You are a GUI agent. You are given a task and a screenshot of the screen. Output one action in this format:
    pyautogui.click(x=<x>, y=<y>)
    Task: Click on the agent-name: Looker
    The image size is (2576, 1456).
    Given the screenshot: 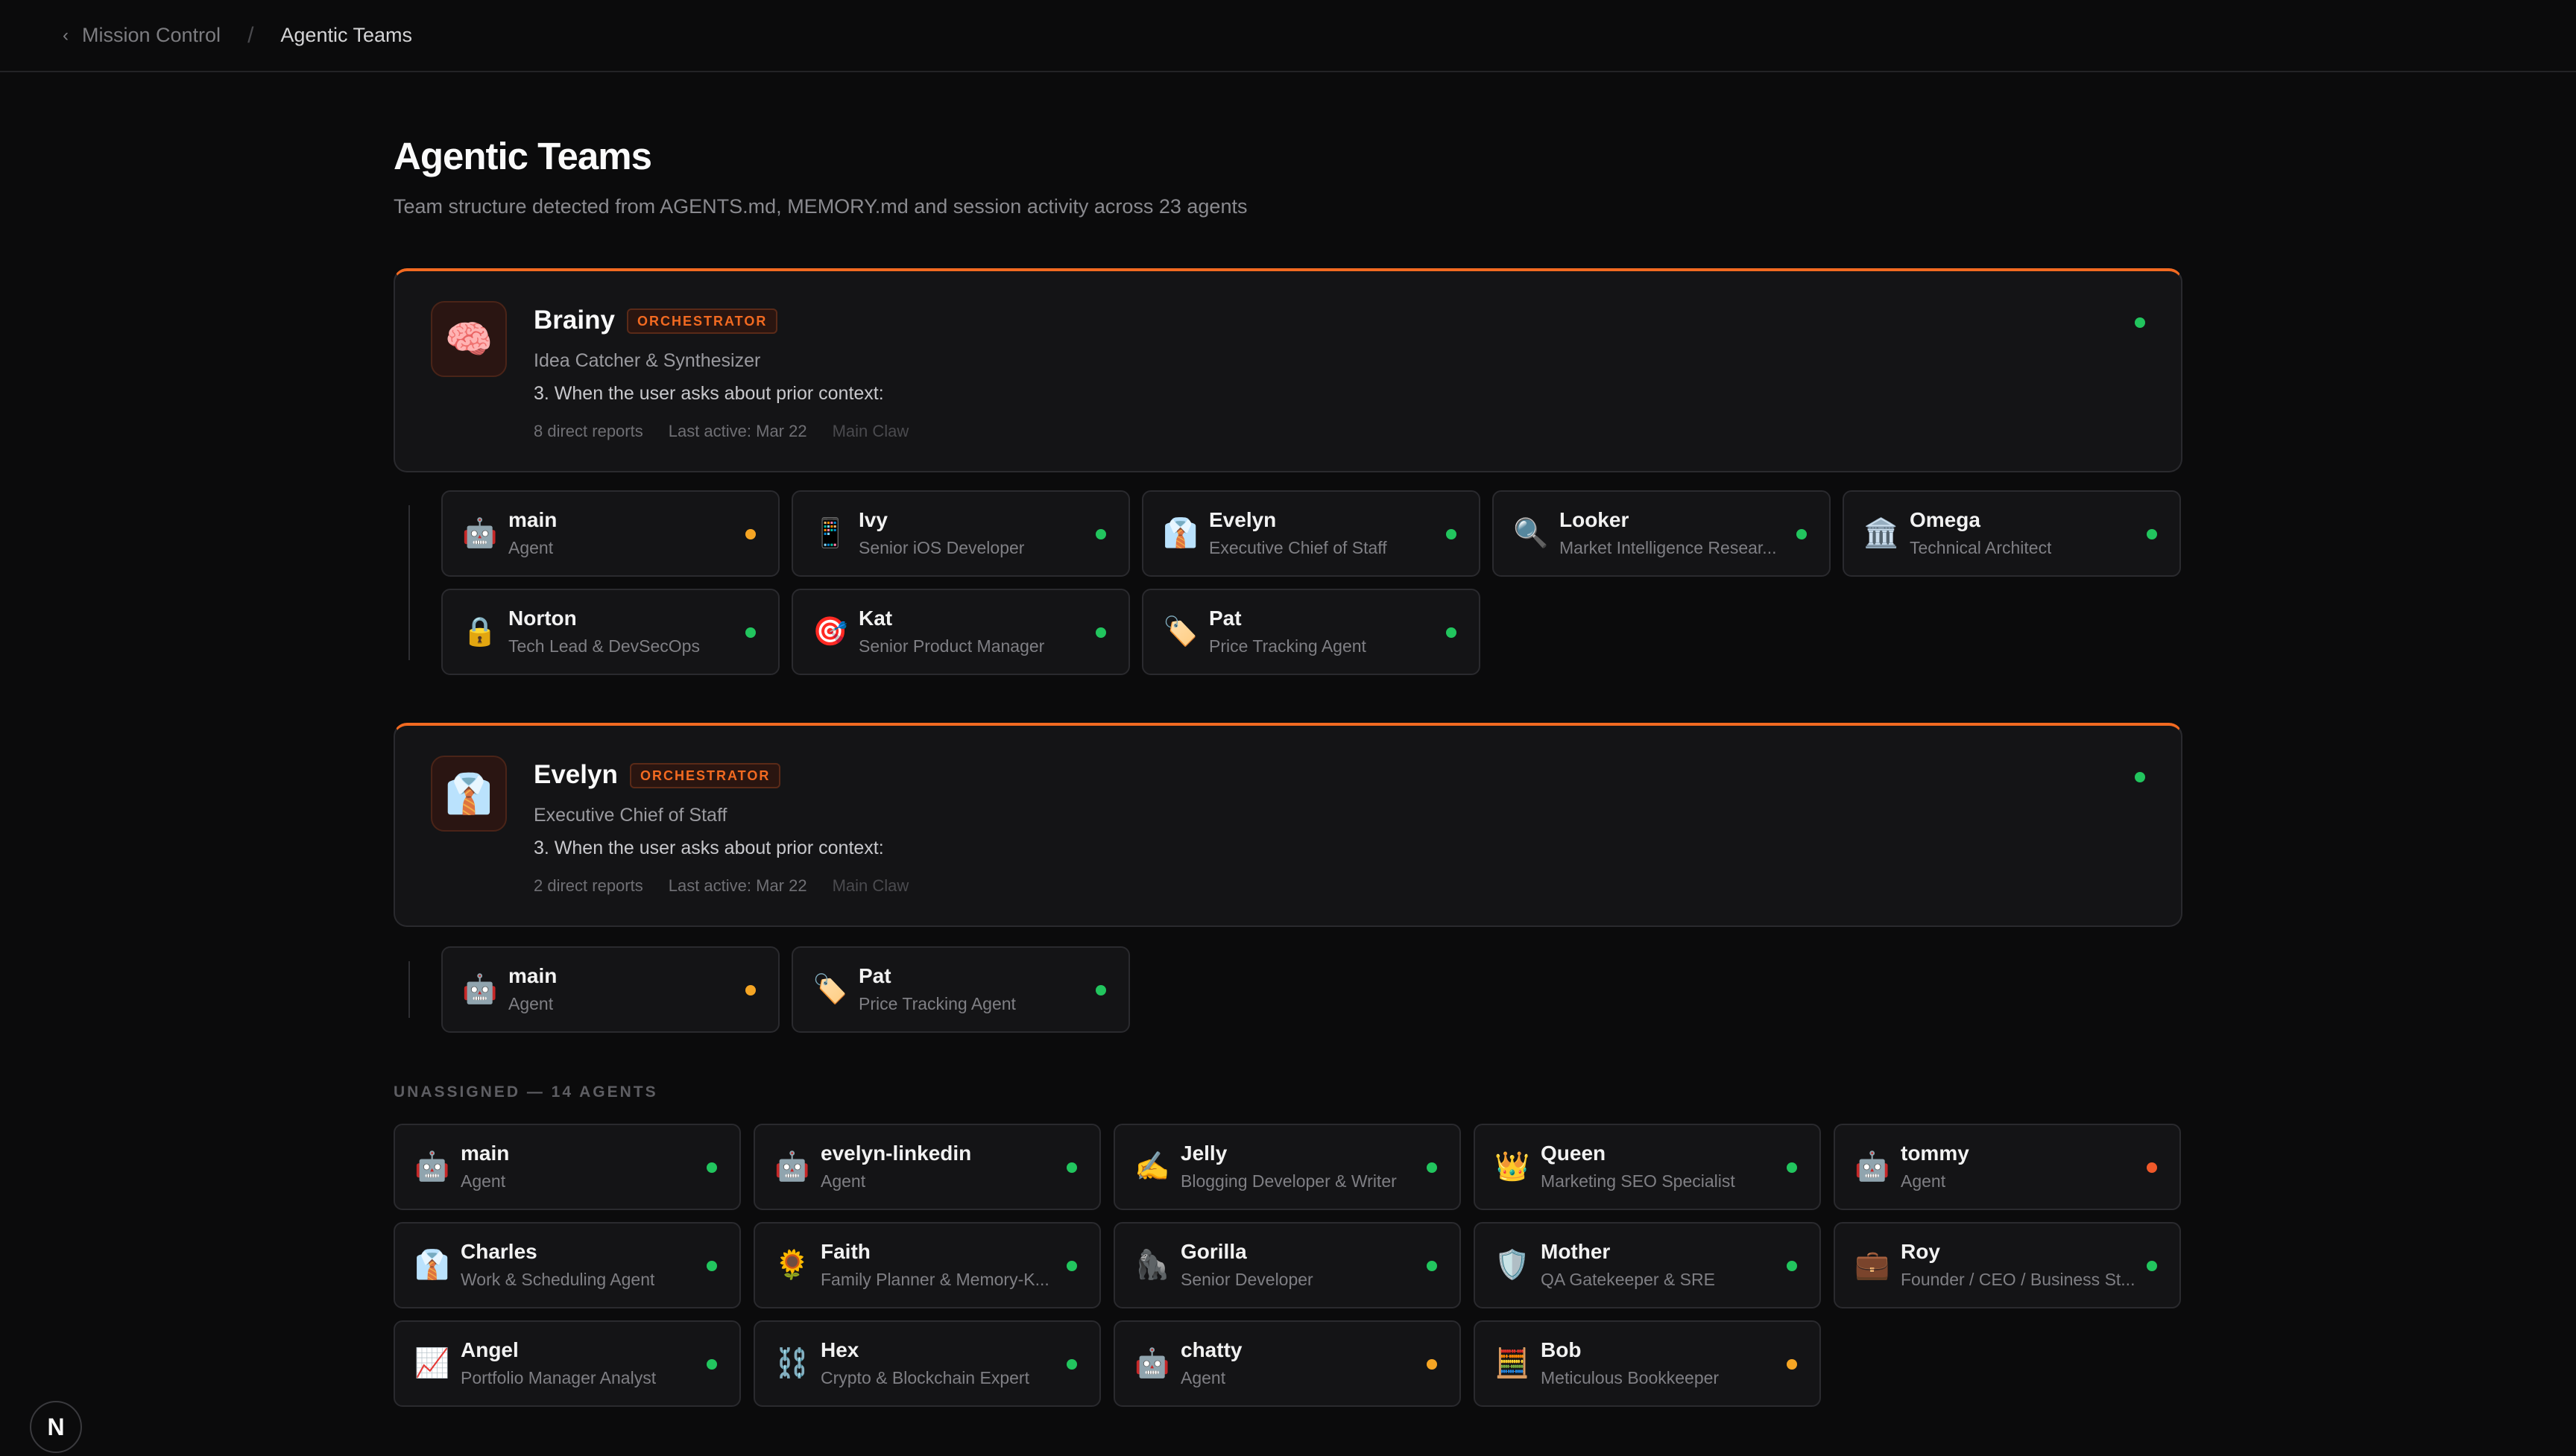 What is the action you would take?
    pyautogui.click(x=1594, y=519)
    